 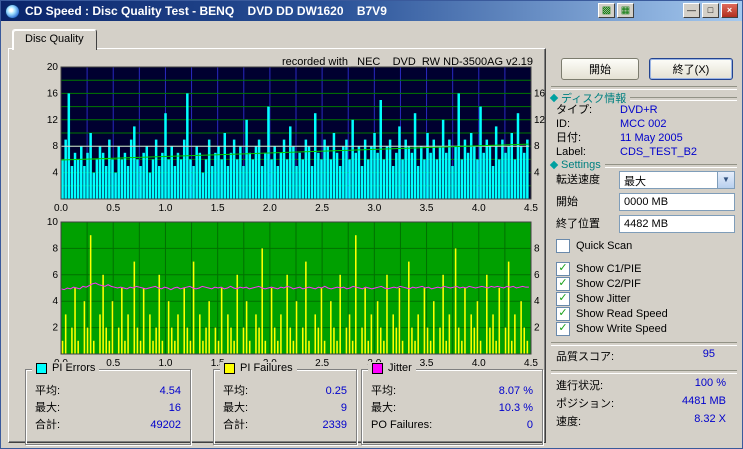 What do you see at coordinates (729, 10) in the screenshot?
I see `close-button: ×` at bounding box center [729, 10].